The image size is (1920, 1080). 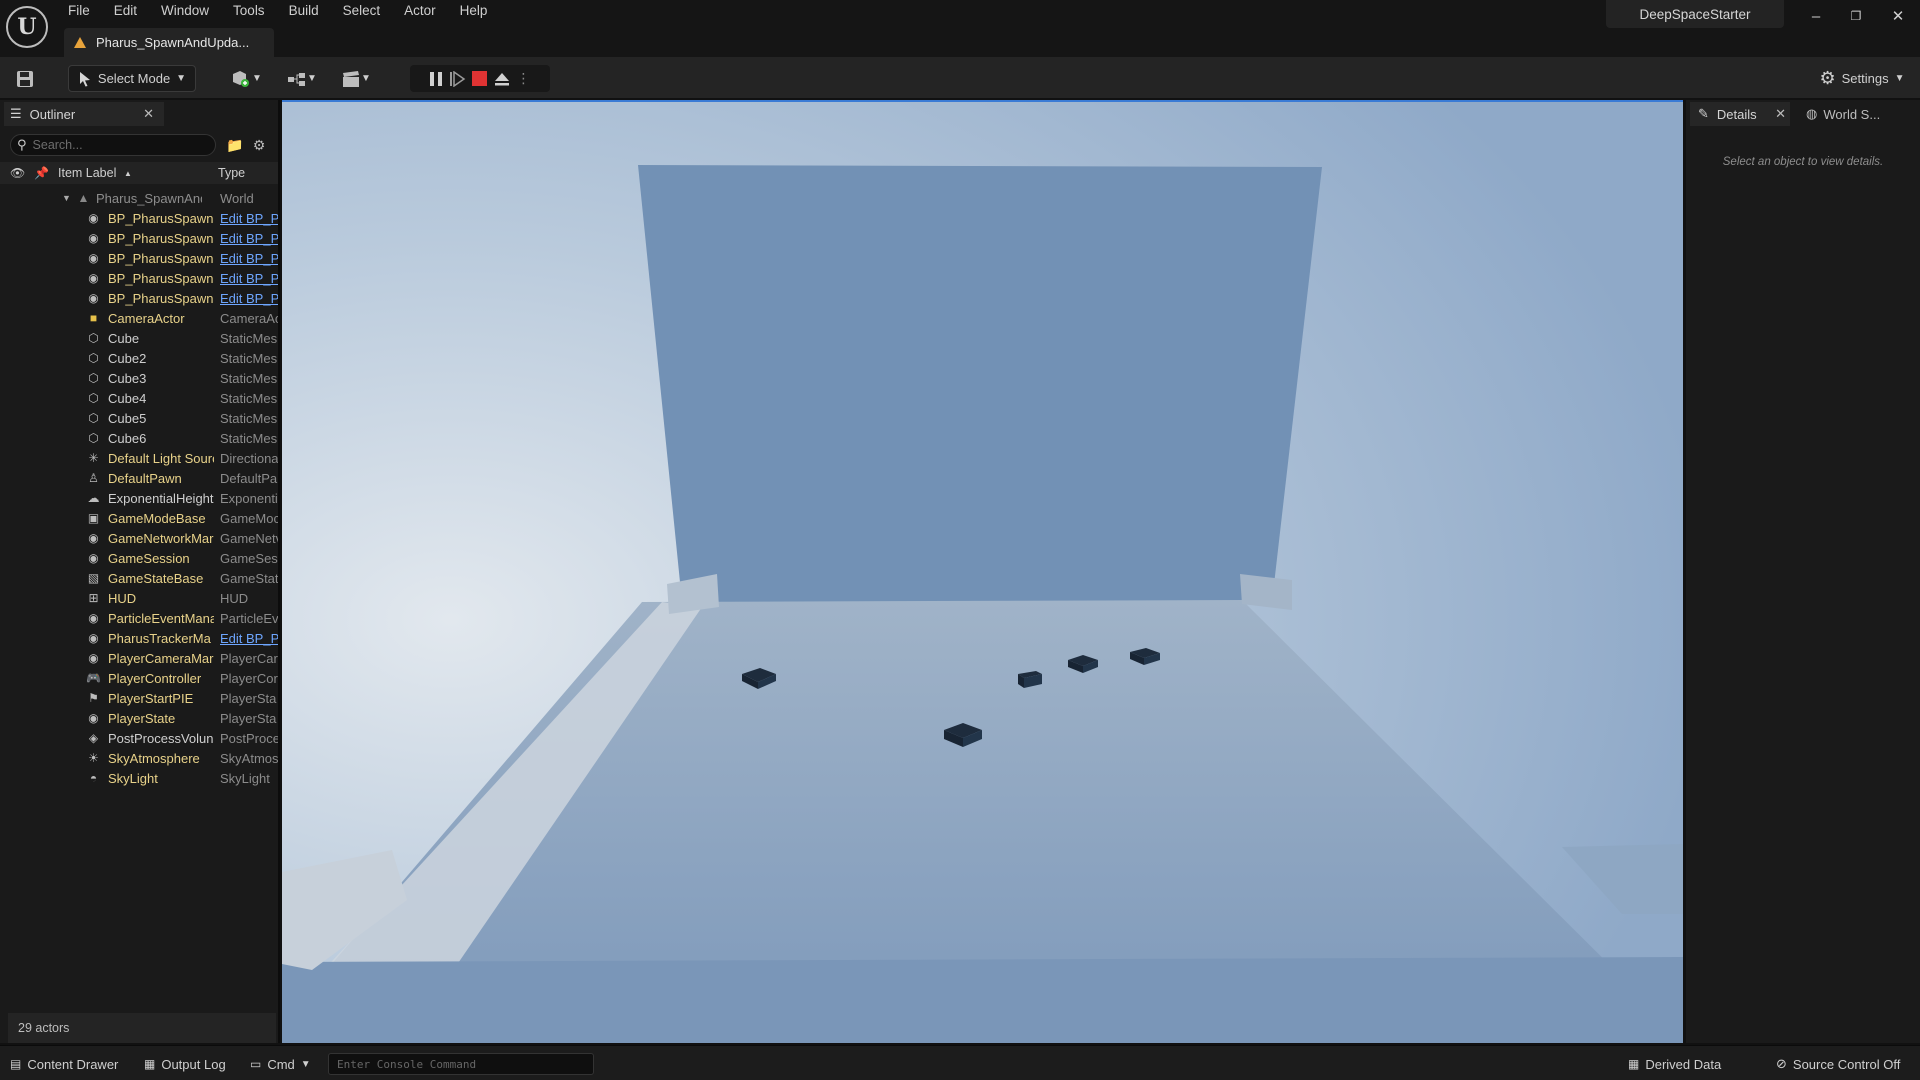 What do you see at coordinates (93, 738) in the screenshot?
I see `post-process-icon: ◈` at bounding box center [93, 738].